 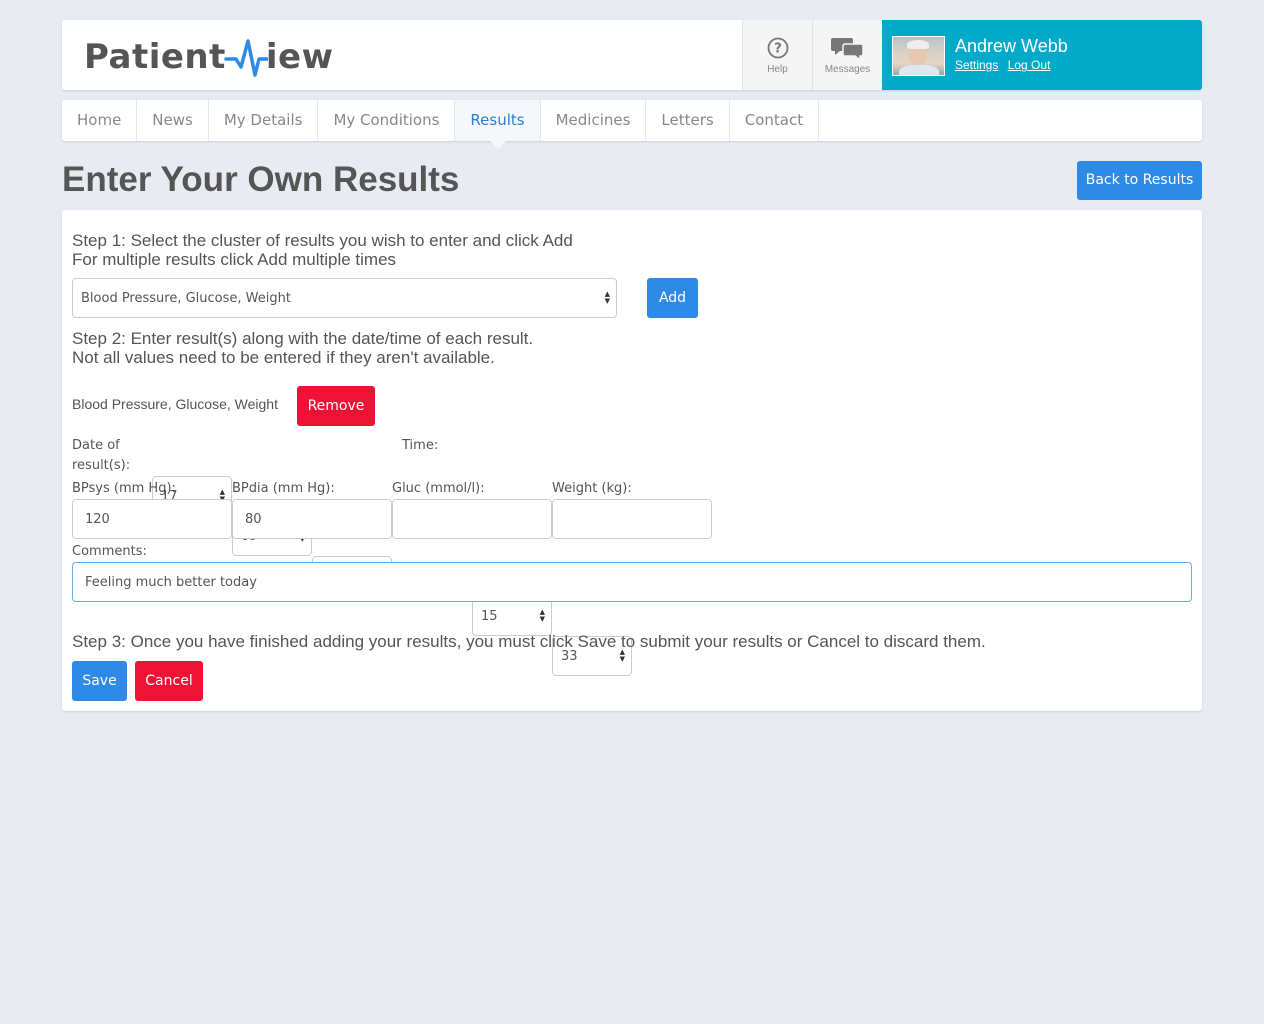 I want to click on user-name: Andrew Webb, so click(x=1011, y=46).